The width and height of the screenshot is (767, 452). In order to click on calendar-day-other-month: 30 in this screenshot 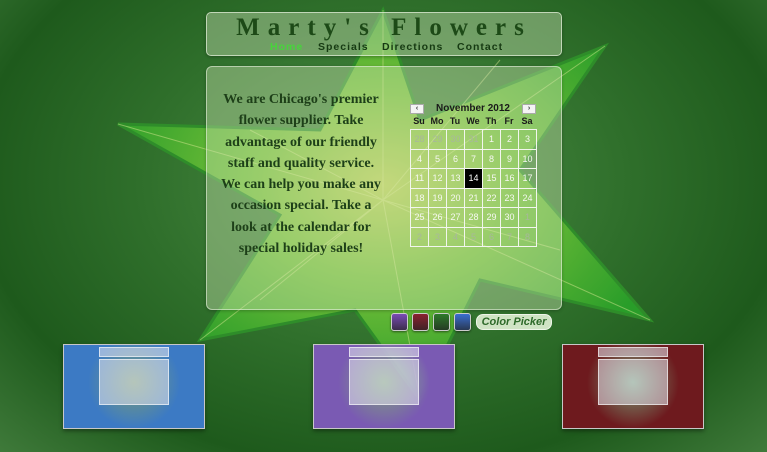, I will do `click(456, 140)`.